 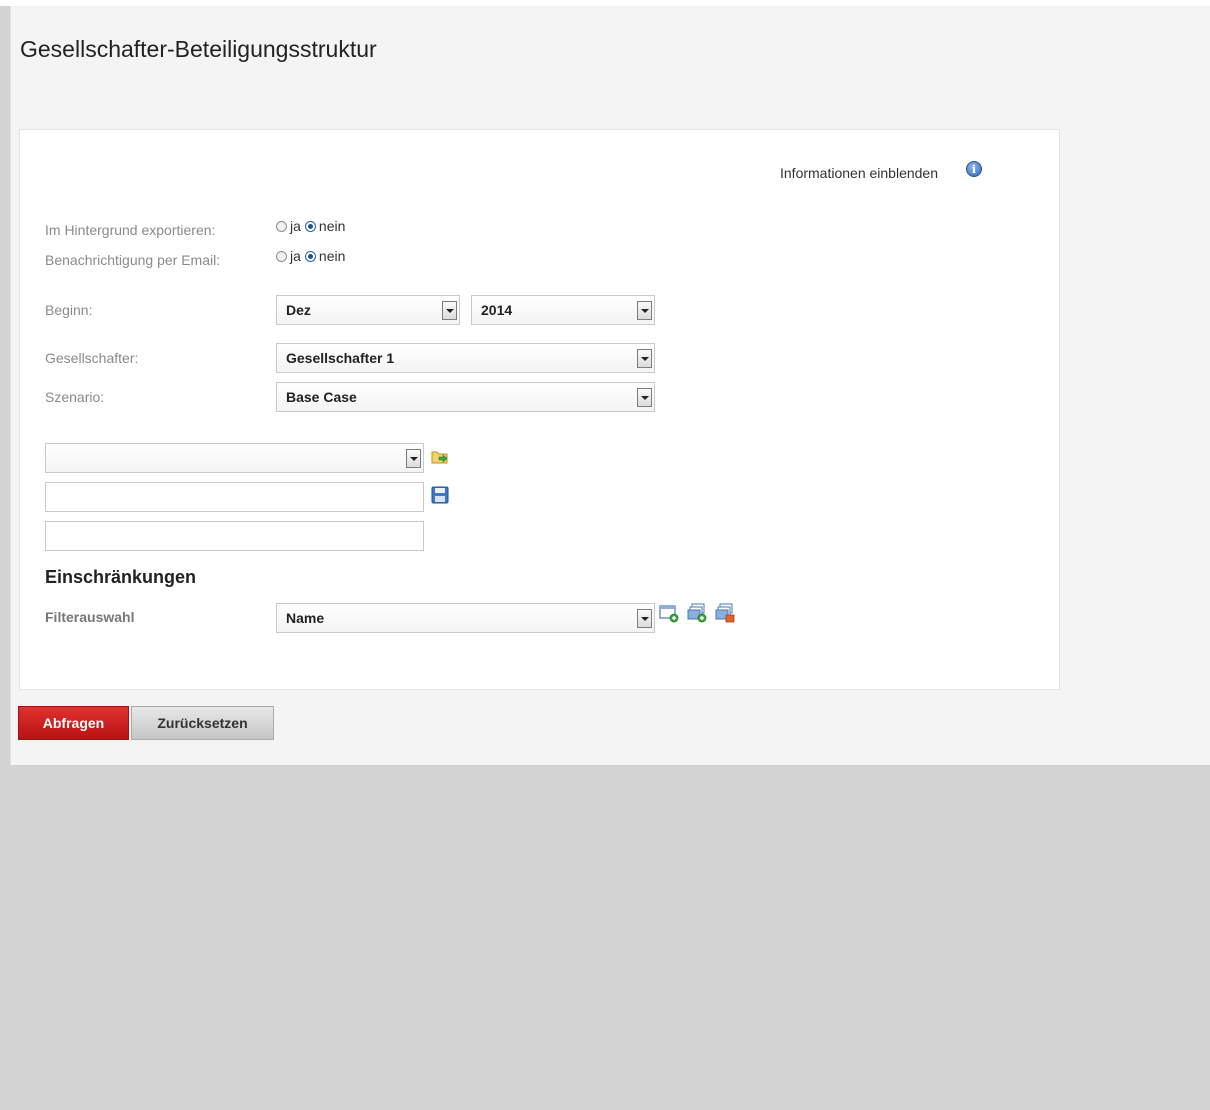 I want to click on add-filter-group-icon, so click(x=697, y=613).